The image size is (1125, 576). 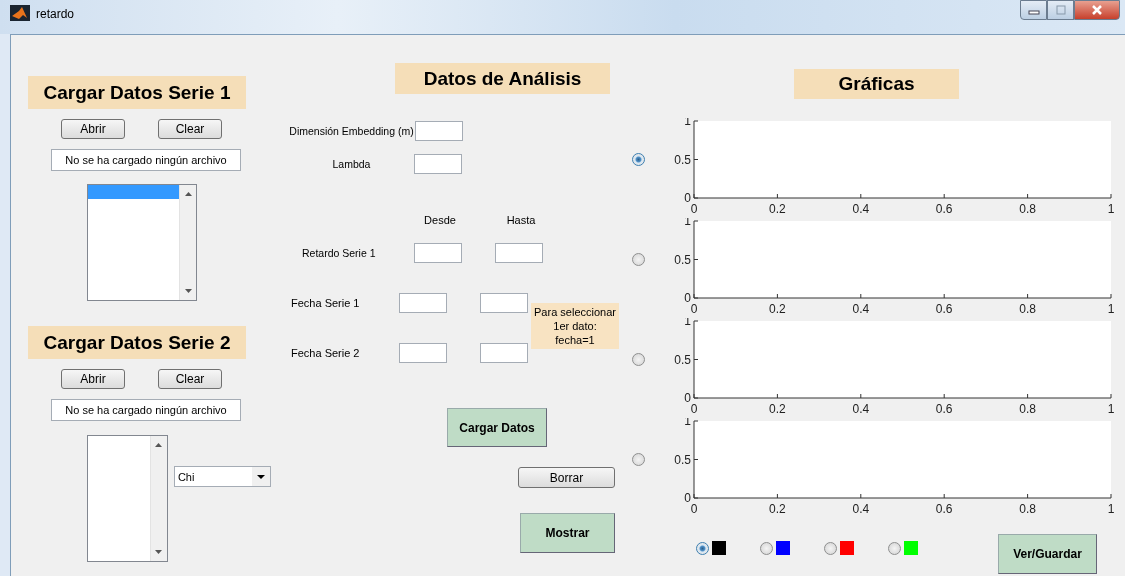 I want to click on dropdown-arrow-icon, so click(x=261, y=476).